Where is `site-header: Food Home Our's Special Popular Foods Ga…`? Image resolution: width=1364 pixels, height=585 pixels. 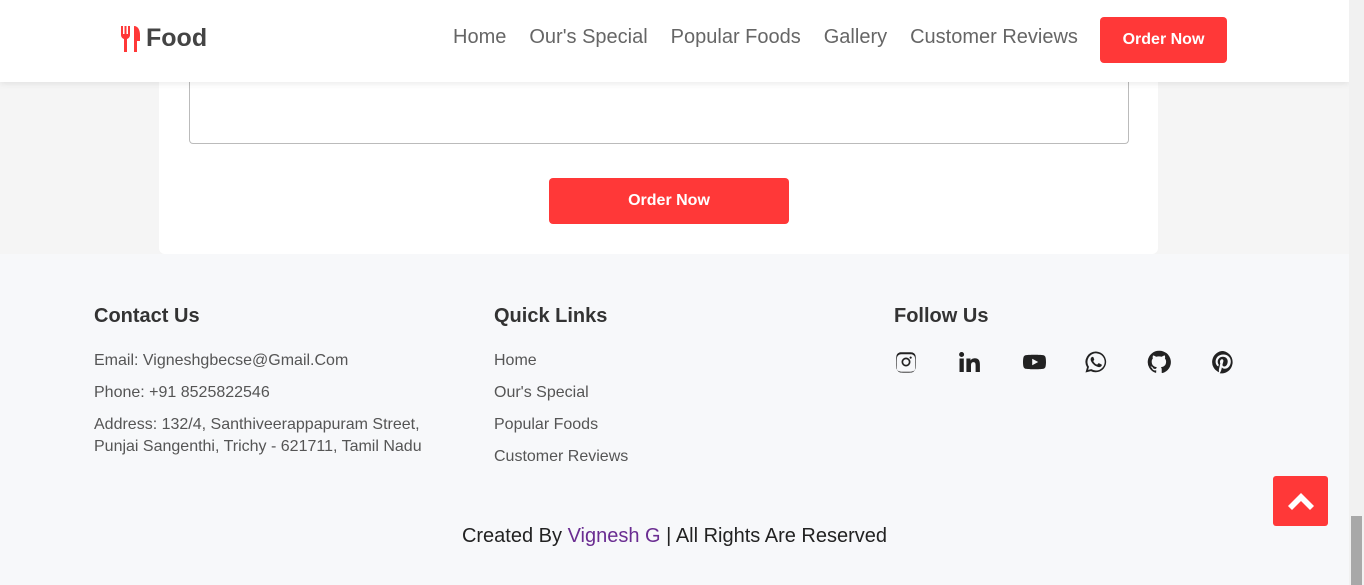
site-header: Food Home Our's Special Popular Foods Ga… is located at coordinates (674, 41).